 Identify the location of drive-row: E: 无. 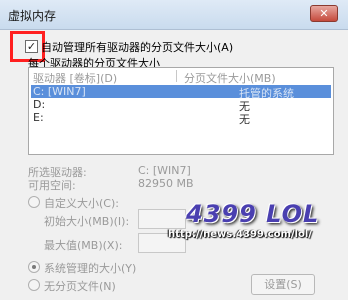
(181, 118).